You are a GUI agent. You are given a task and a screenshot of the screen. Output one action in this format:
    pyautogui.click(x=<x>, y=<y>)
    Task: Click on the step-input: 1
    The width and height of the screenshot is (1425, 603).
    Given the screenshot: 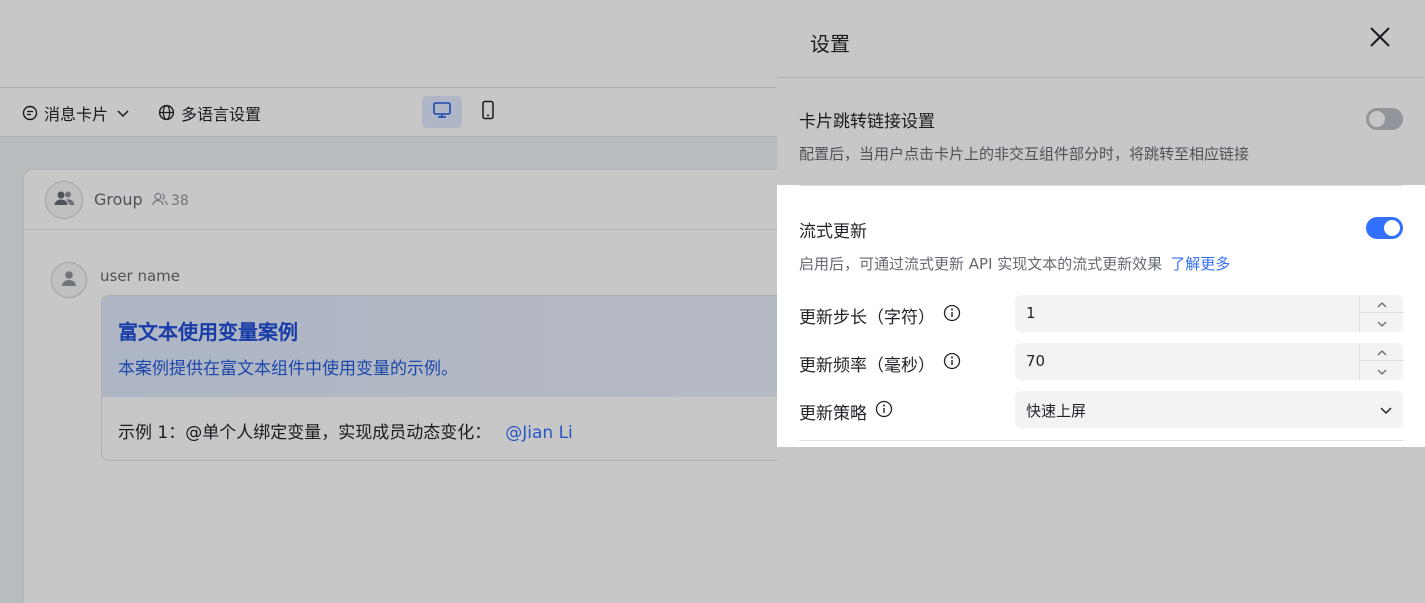 What is the action you would take?
    pyautogui.click(x=1209, y=313)
    